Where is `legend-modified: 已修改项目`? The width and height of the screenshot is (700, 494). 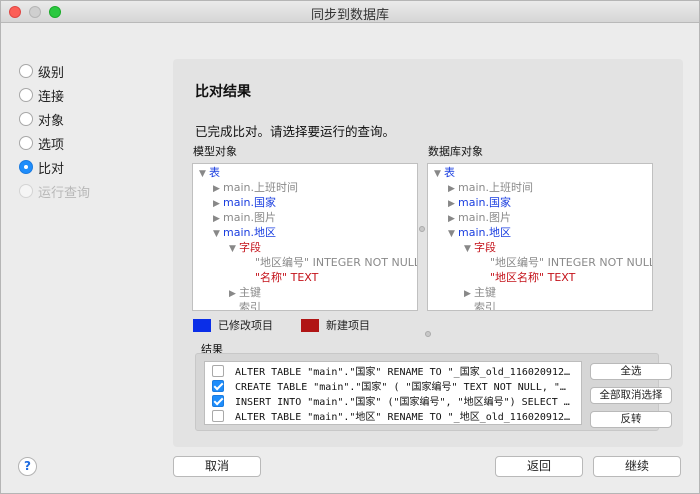
legend-modified: 已修改项目 is located at coordinates (233, 325).